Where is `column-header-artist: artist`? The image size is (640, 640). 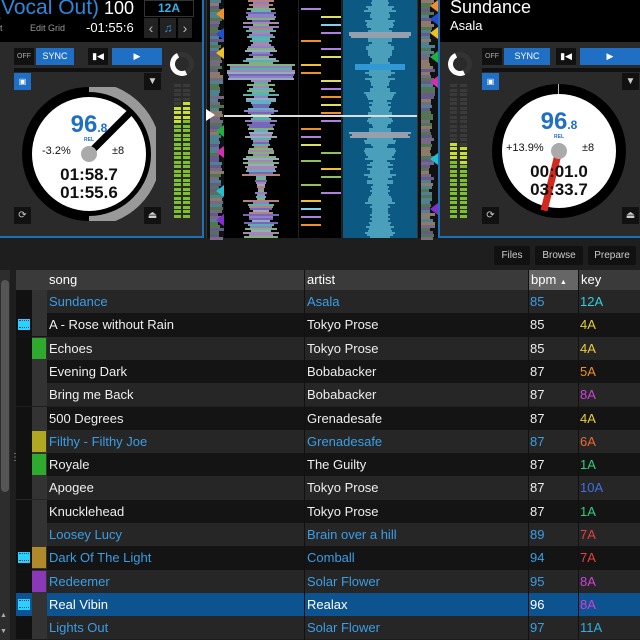 column-header-artist: artist is located at coordinates (321, 280).